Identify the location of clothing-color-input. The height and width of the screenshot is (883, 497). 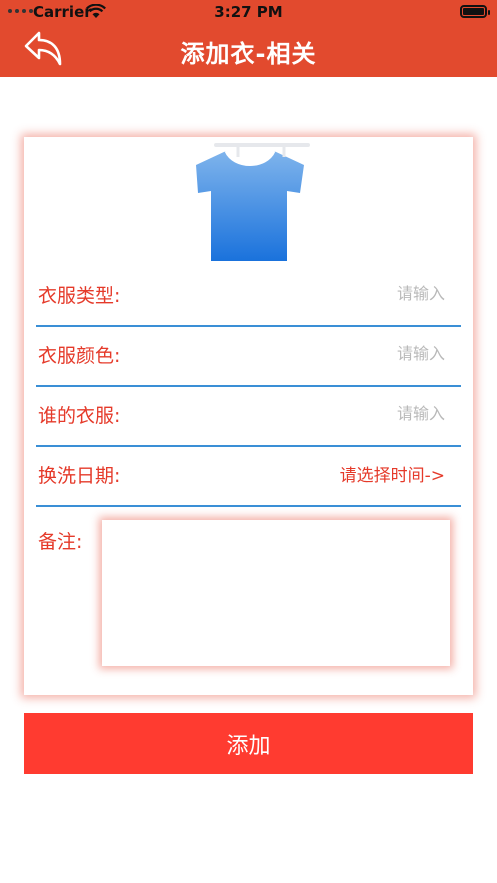
(345, 353).